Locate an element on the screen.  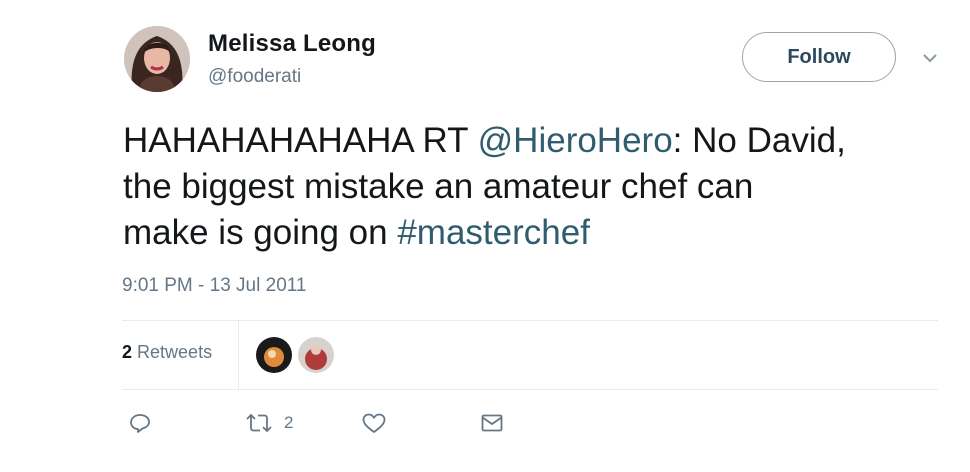
retweet-stat-label: Retweets is located at coordinates (175, 352).